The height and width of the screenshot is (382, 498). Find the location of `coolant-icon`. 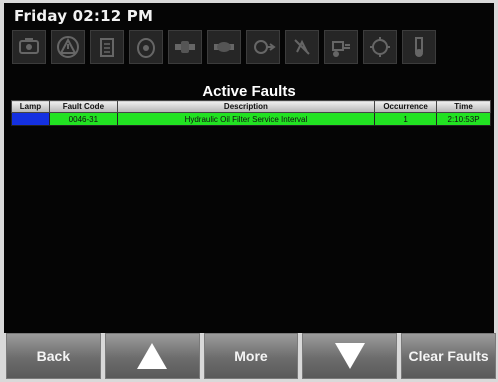

coolant-icon is located at coordinates (419, 47).